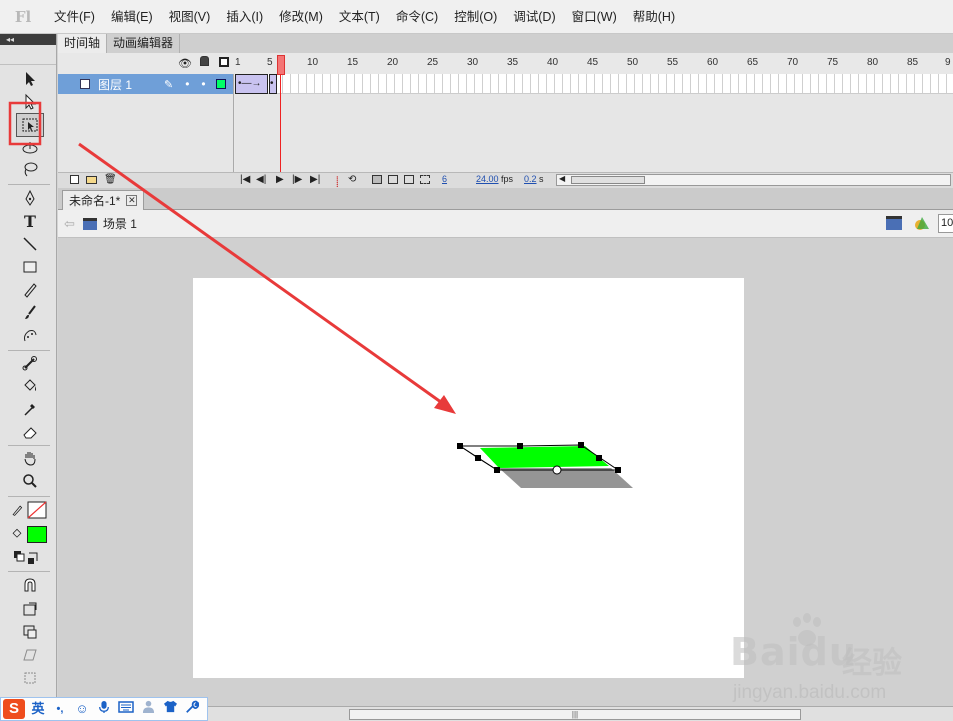 This screenshot has height=721, width=953. What do you see at coordinates (148, 709) in the screenshot?
I see `user-icon` at bounding box center [148, 709].